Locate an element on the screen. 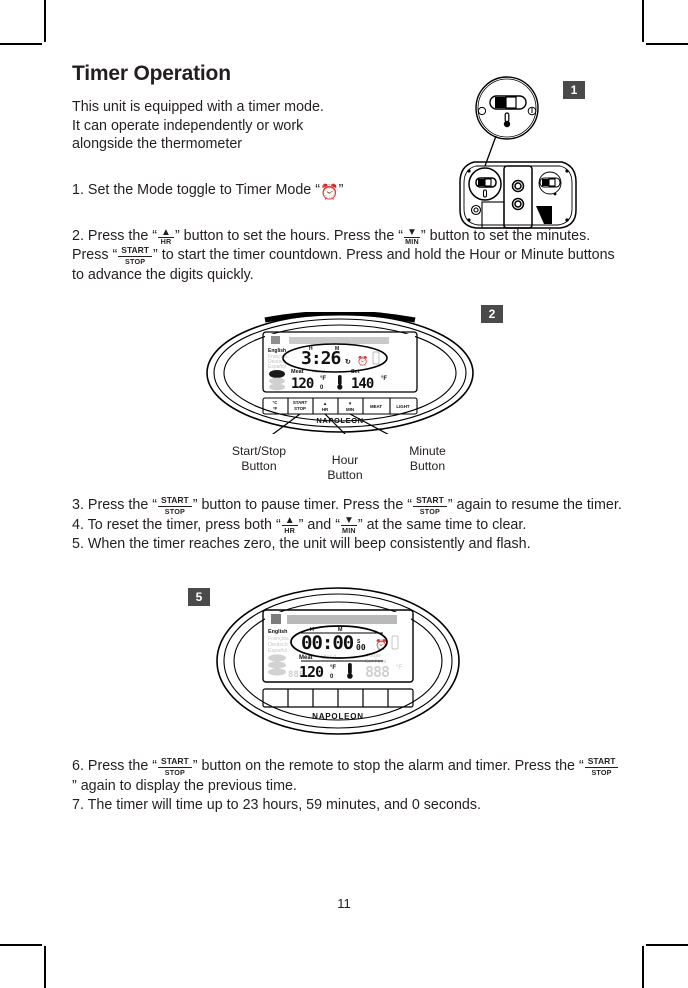 Image resolution: width=688 pixels, height=988 pixels. step-text: ” is located at coordinates (341, 189).